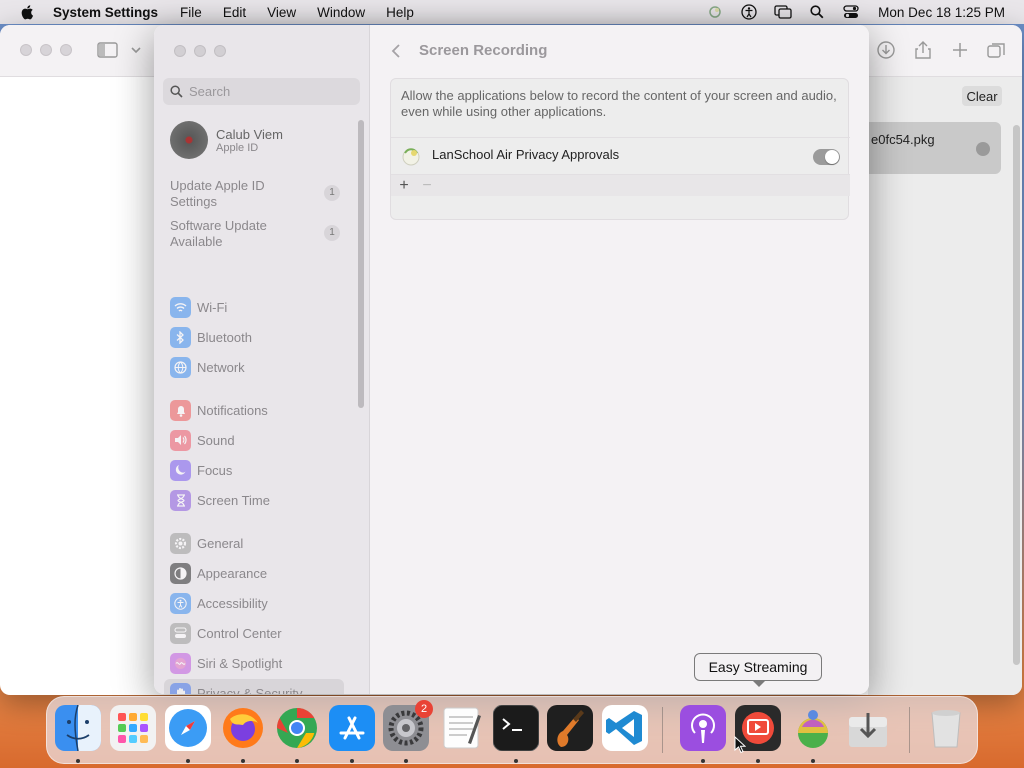  I want to click on sidebar-item-sound: Sound, so click(254, 440).